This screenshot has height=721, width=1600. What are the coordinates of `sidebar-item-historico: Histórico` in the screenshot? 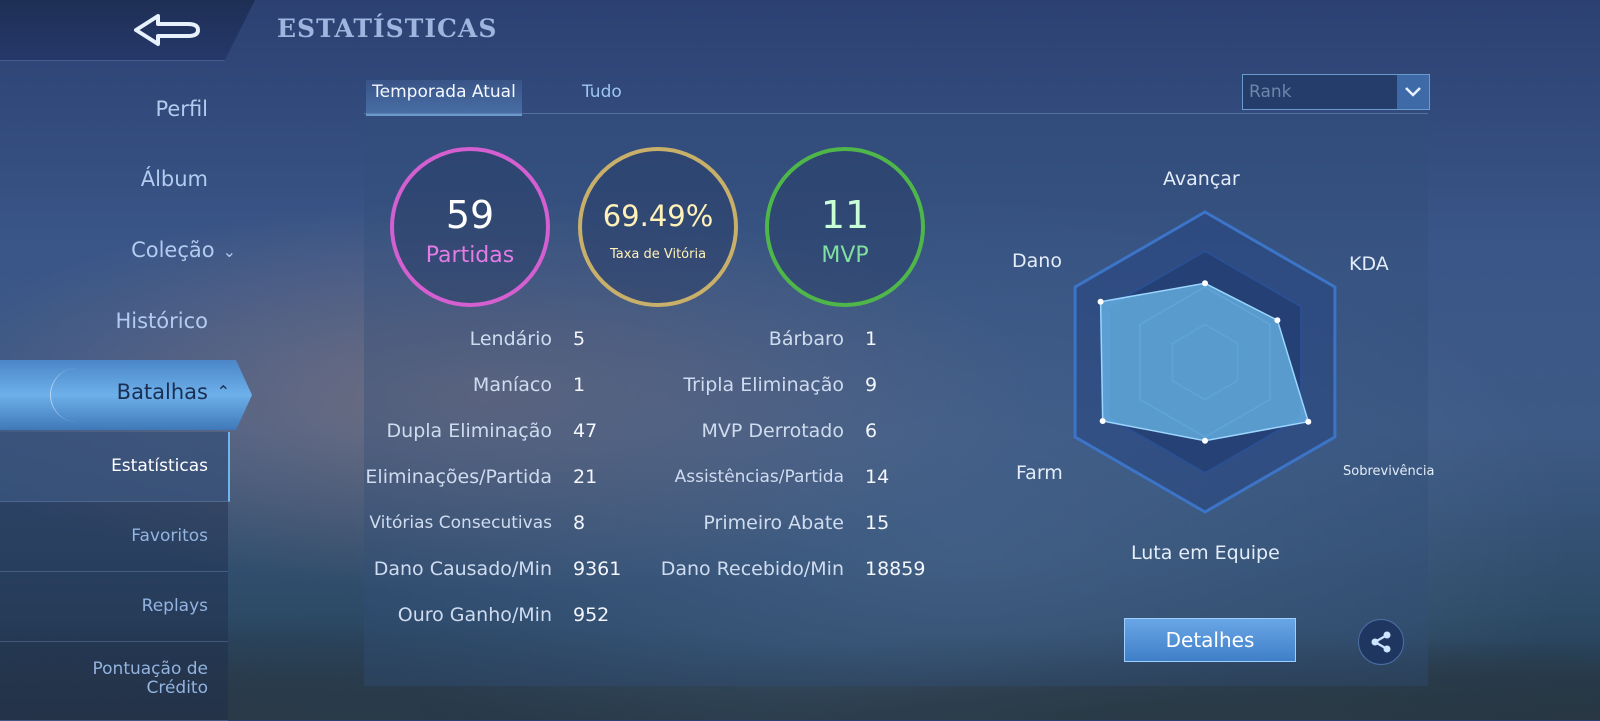 It's located at (161, 321).